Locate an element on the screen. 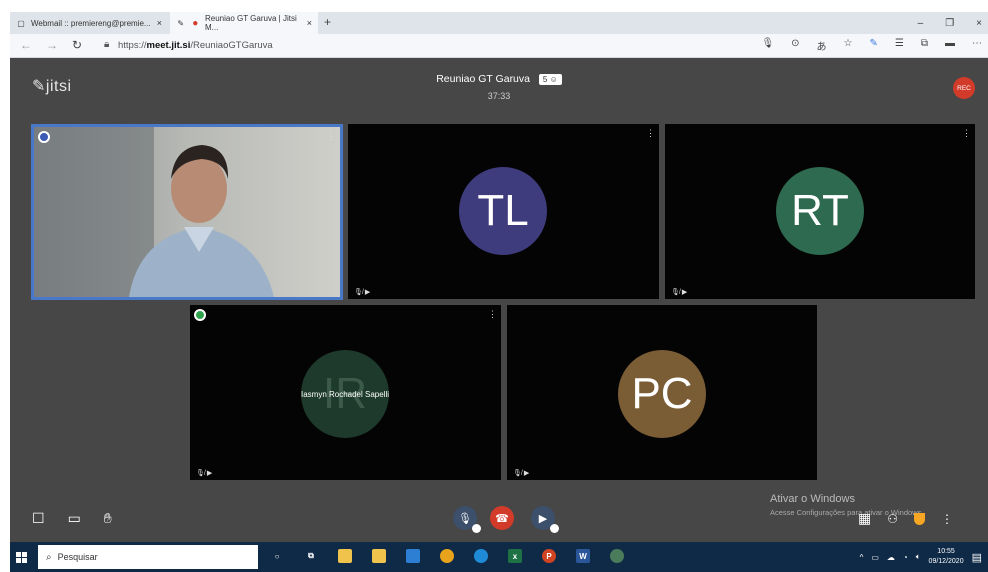  favorite-star-icon: ☆ is located at coordinates (848, 45).